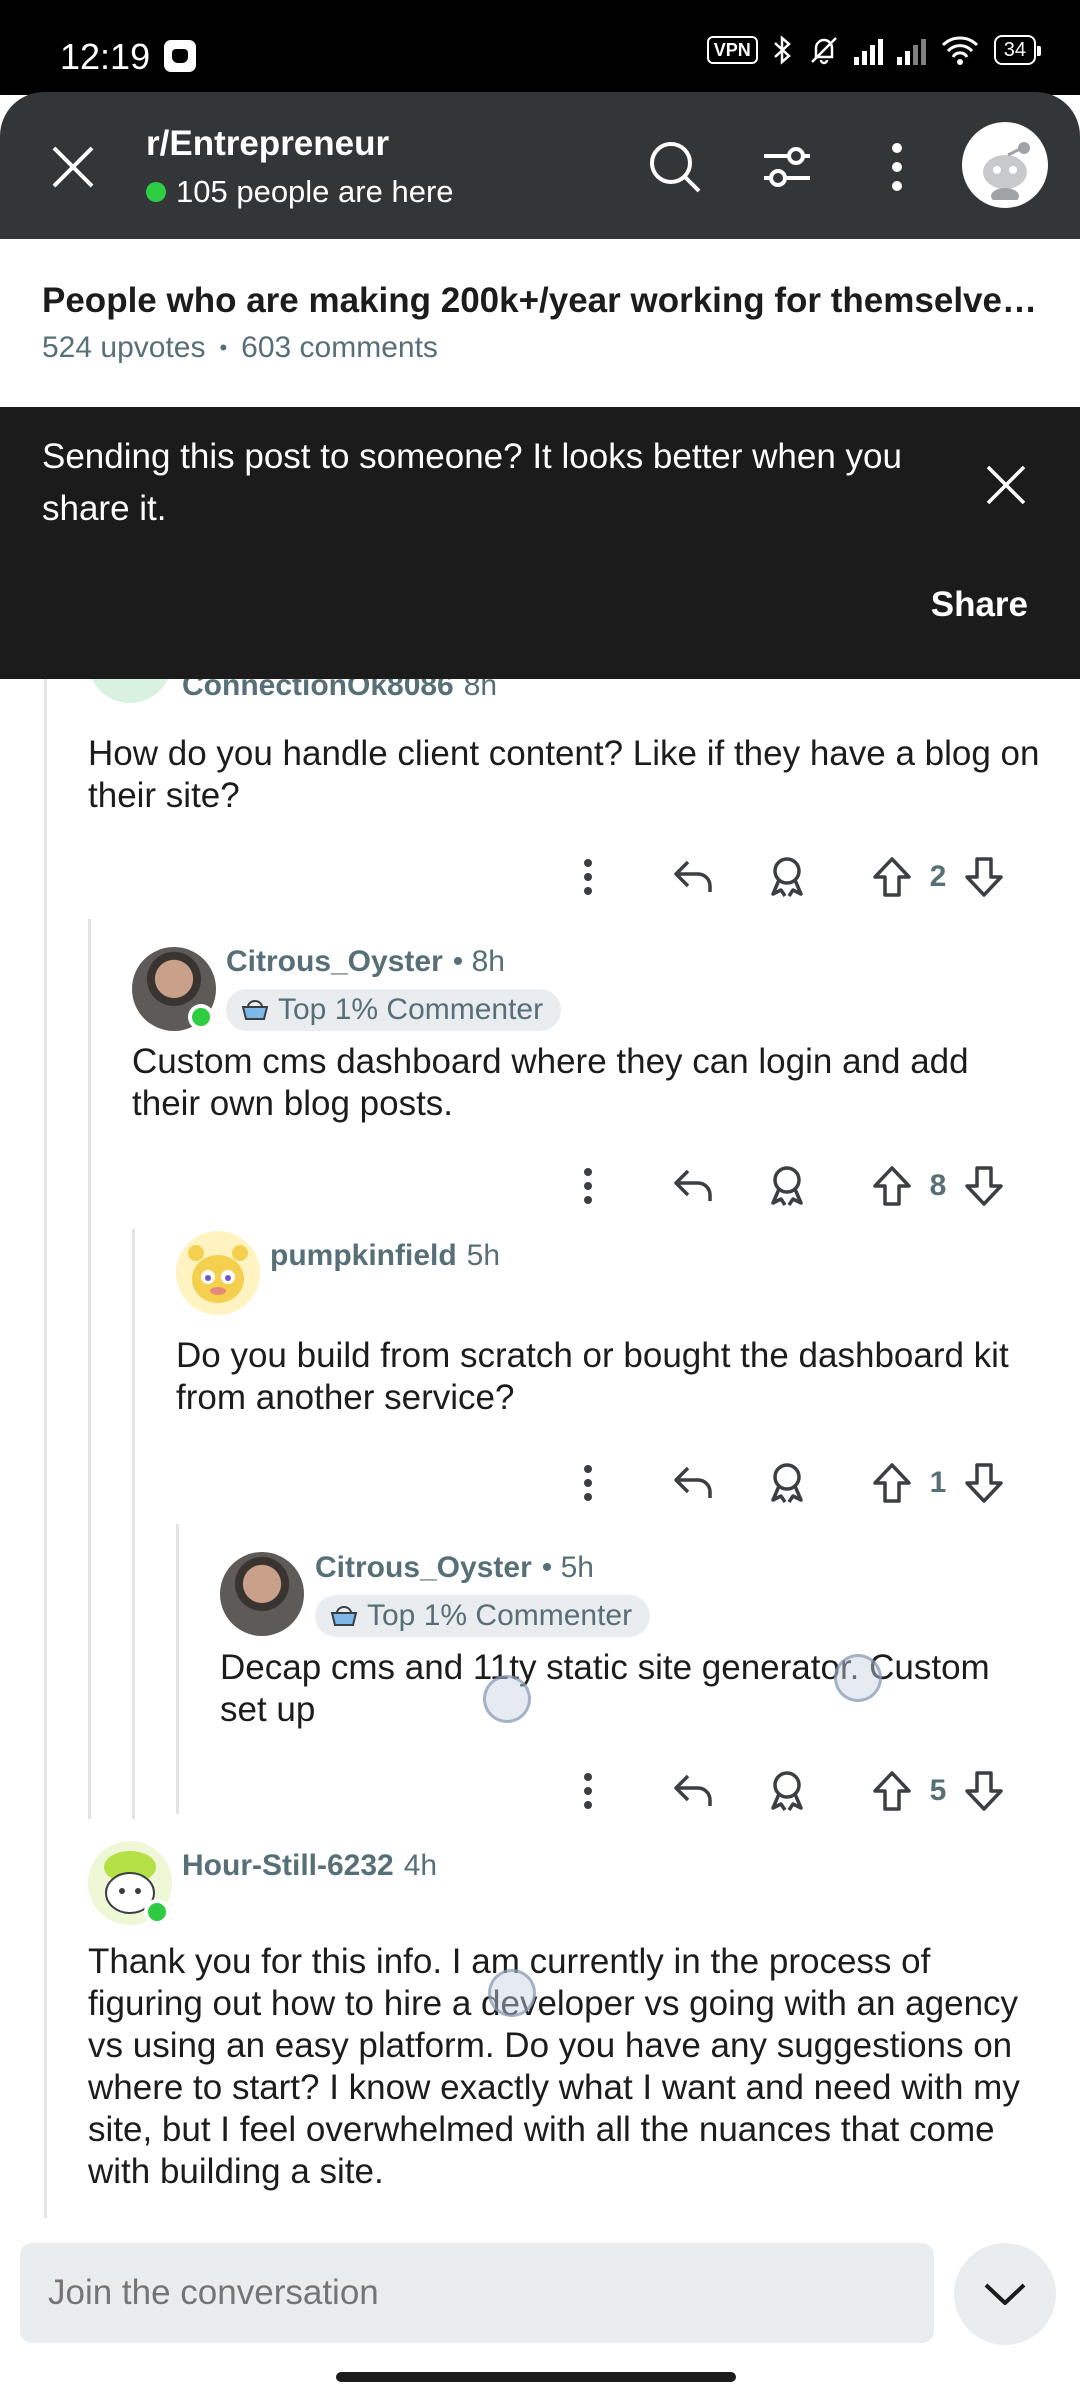  I want to click on toast-close-button, so click(1006, 485).